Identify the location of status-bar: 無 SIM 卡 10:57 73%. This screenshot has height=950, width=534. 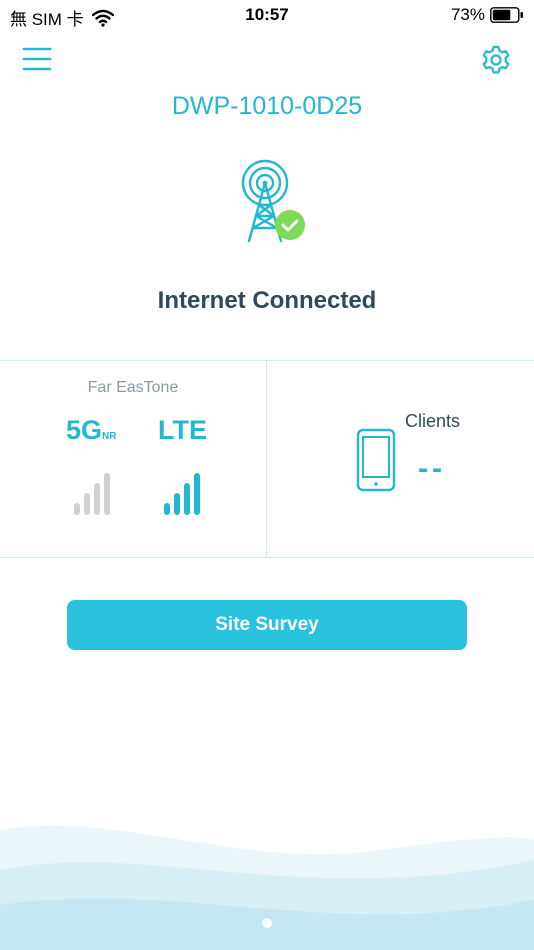
(267, 16).